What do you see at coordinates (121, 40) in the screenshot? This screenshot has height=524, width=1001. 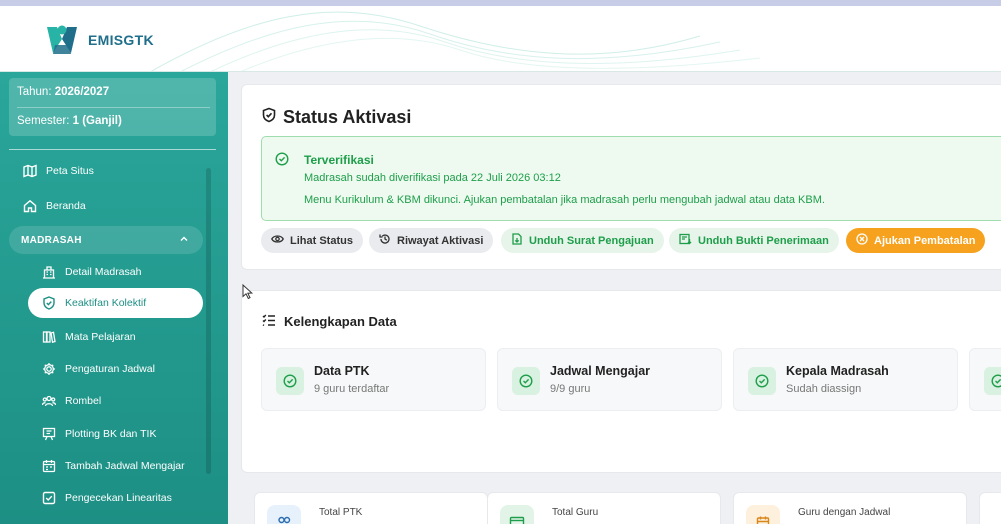 I see `logo-text: EMISGTK` at bounding box center [121, 40].